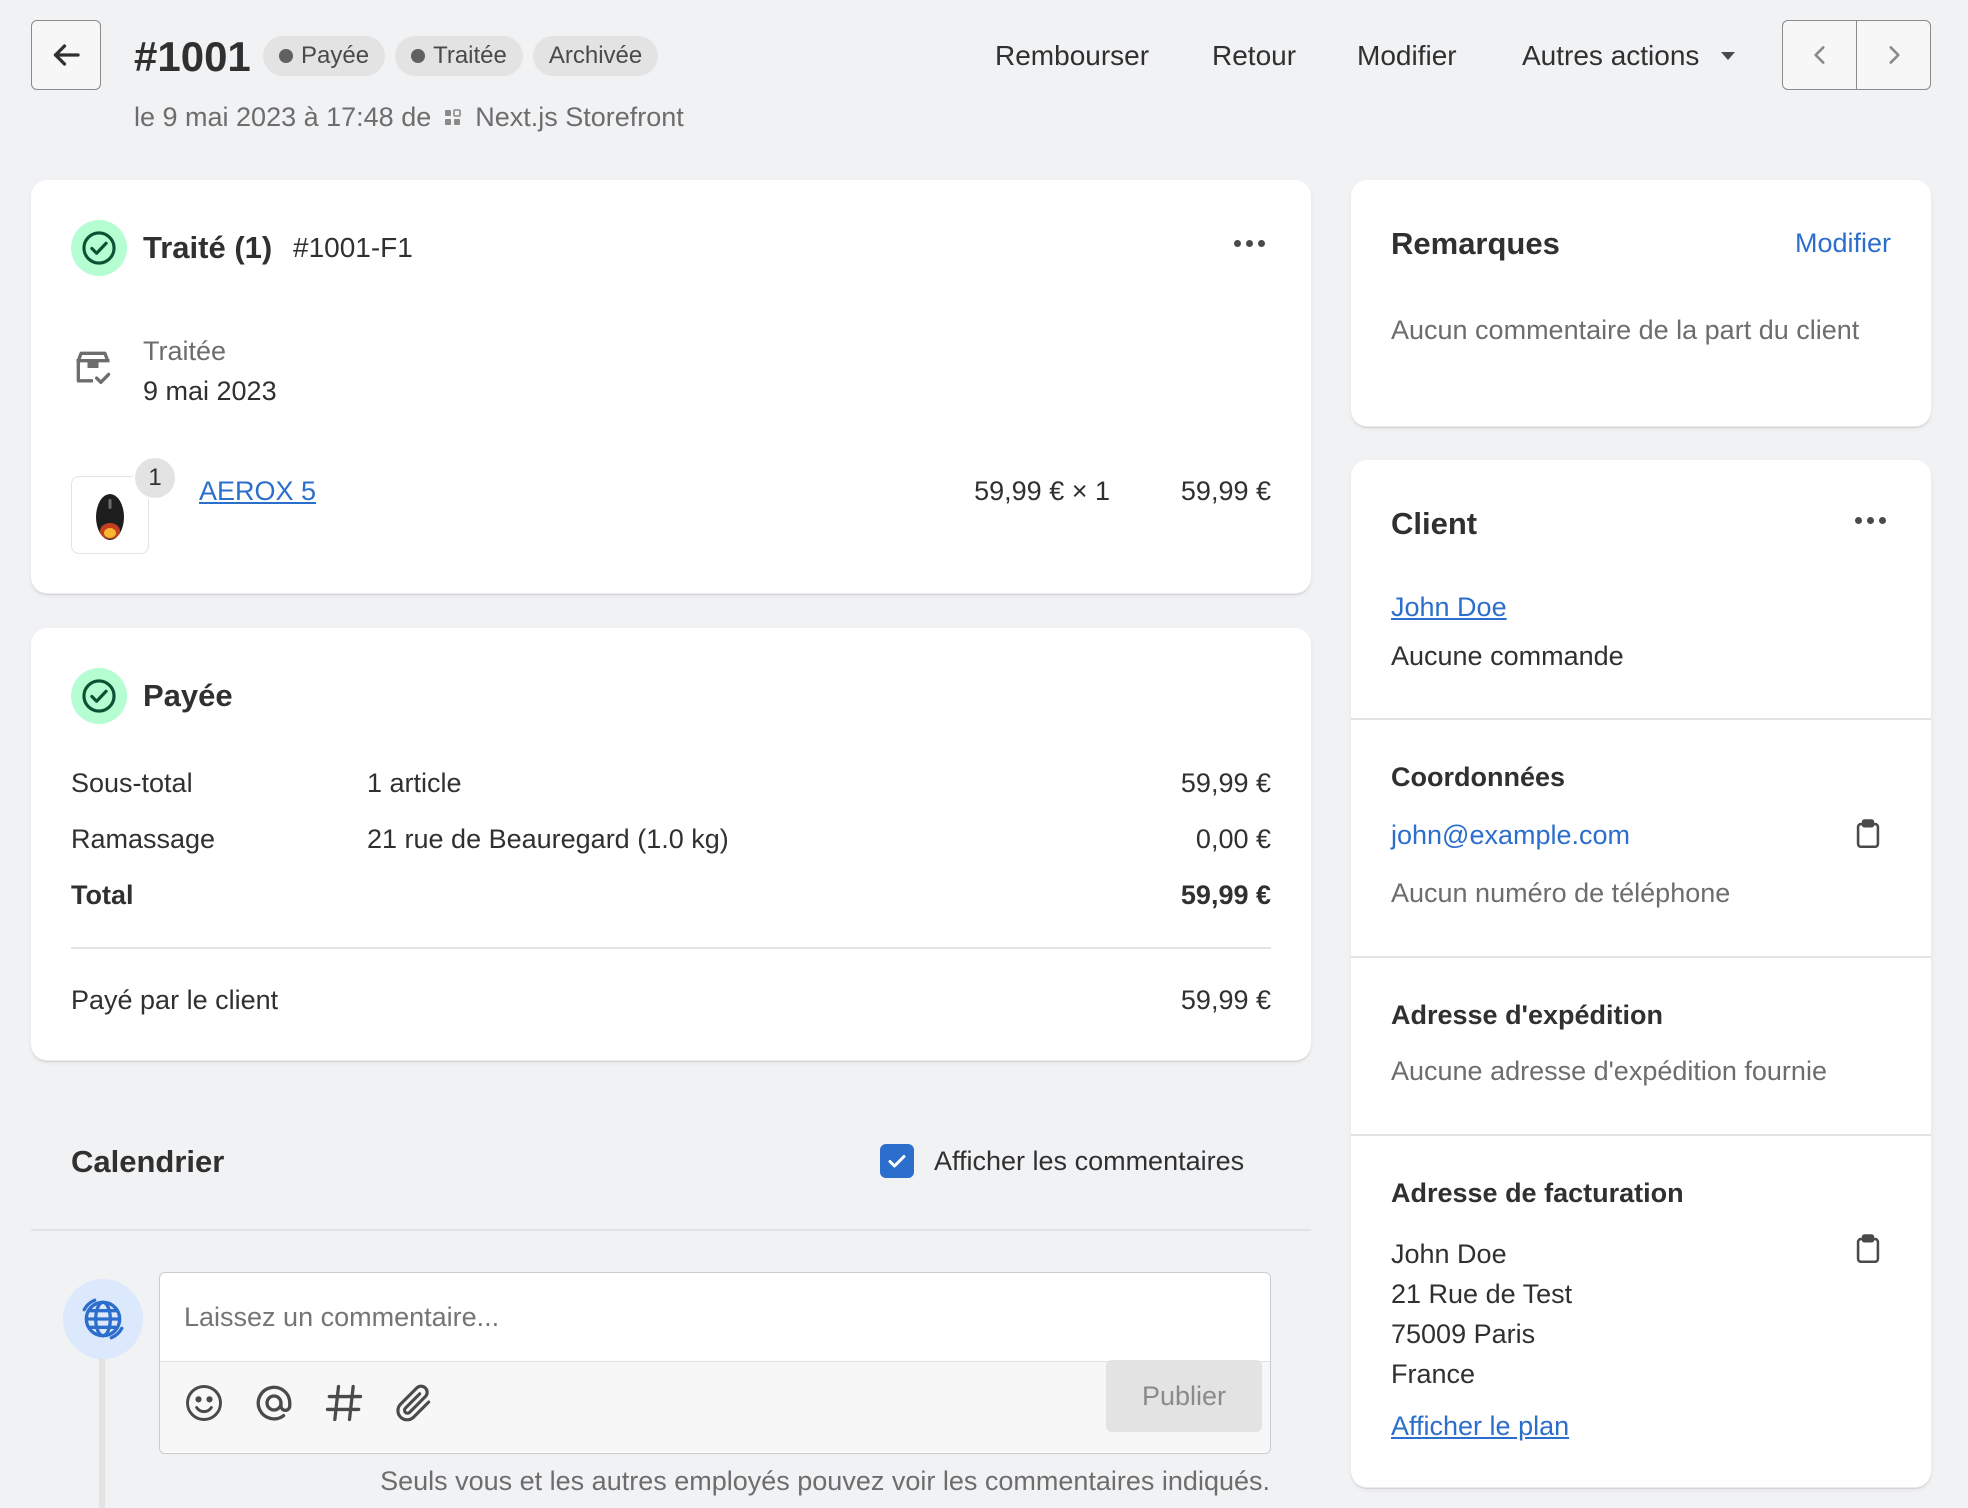  Describe the element at coordinates (1225, 1000) in the screenshot. I see `paid-by-customer-amount: 59,99 €` at that location.